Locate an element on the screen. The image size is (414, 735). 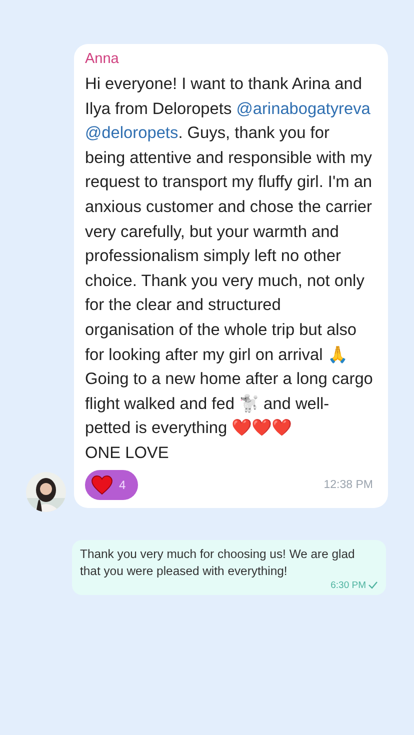
sender-name: Anna is located at coordinates (102, 59).